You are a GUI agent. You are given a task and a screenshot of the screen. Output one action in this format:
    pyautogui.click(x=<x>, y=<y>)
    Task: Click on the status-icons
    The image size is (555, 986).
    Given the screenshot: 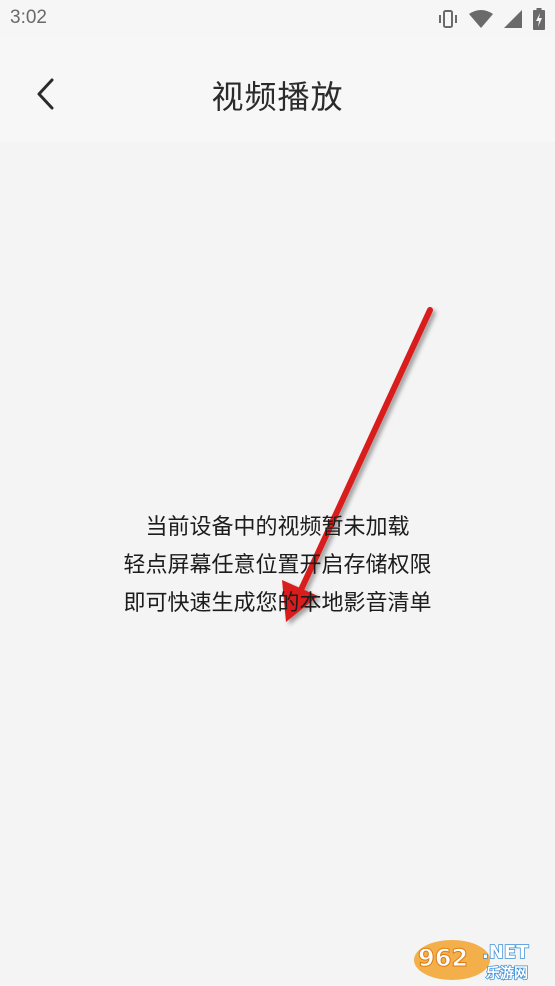 What is the action you would take?
    pyautogui.click(x=491, y=19)
    